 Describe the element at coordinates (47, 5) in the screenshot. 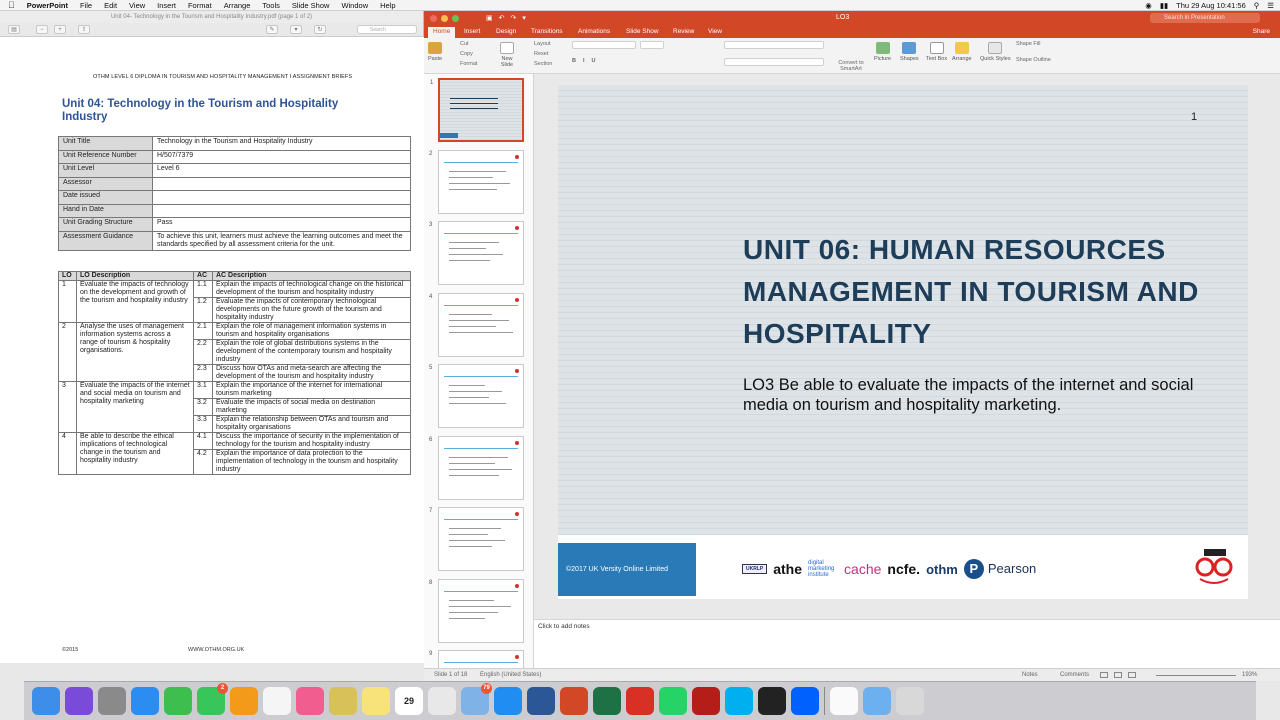

I see `menu-app-name: PowerPoint` at that location.